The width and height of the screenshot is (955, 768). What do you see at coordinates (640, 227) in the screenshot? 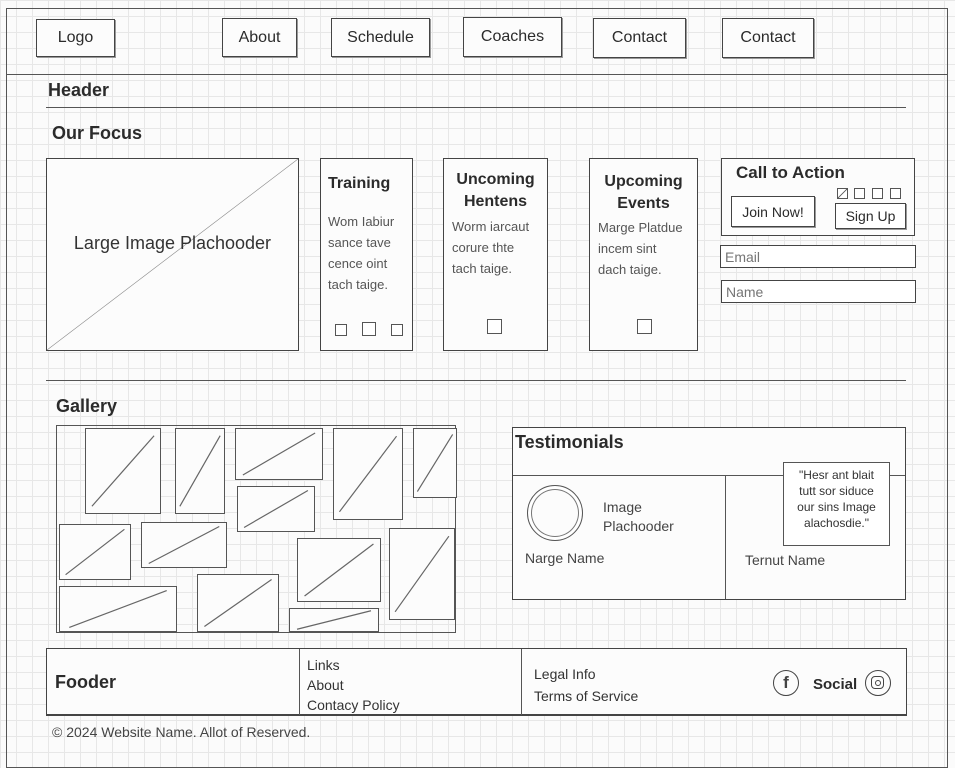
I see `card-text-line: Marge Platdue` at bounding box center [640, 227].